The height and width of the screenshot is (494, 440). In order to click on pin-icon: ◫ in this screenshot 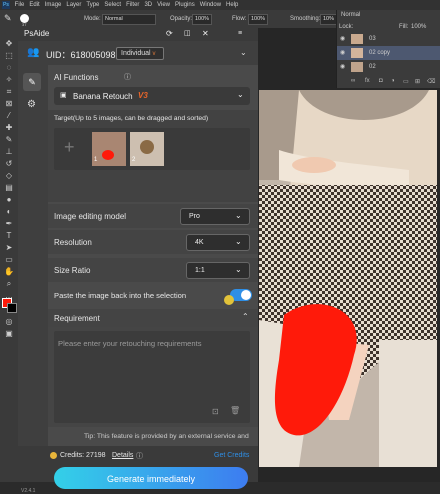, I will do `click(187, 34)`.